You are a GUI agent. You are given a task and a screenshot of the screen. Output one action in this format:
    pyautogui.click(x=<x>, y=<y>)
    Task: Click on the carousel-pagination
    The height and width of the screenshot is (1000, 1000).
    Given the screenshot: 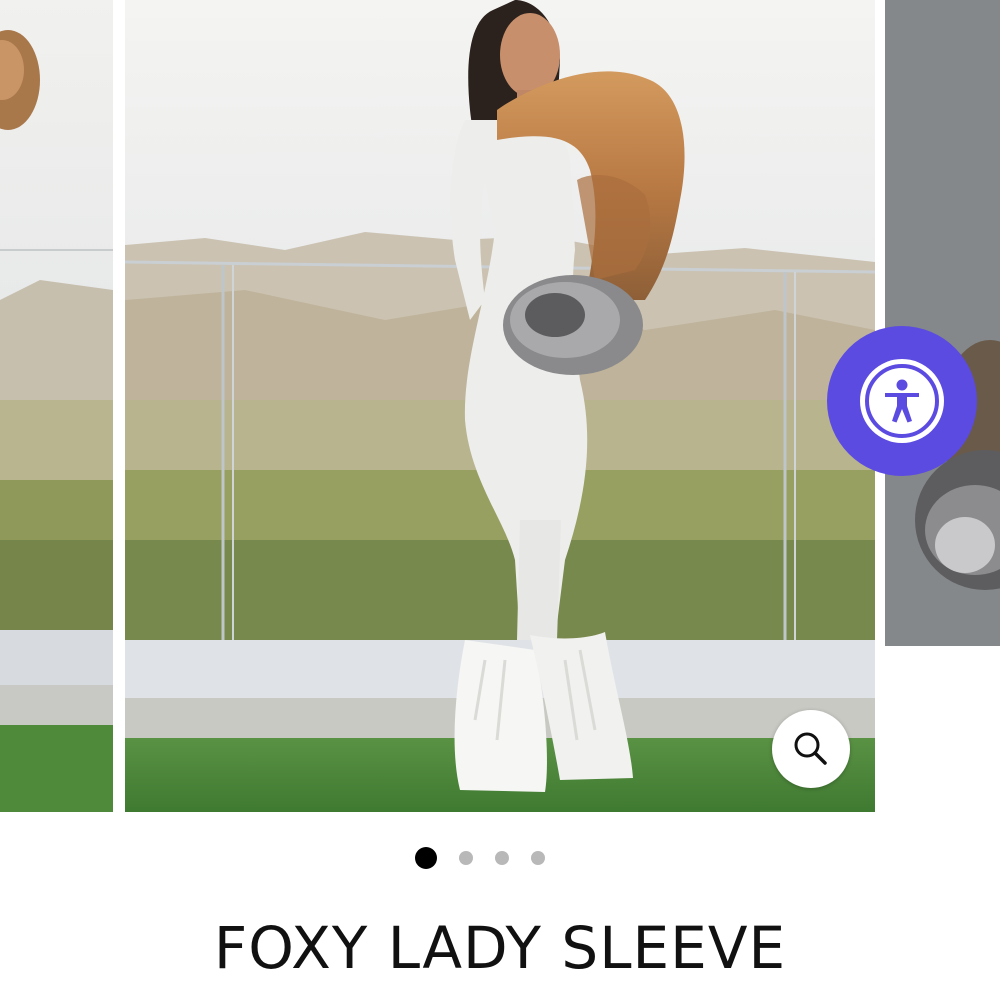 What is the action you would take?
    pyautogui.click(x=500, y=858)
    